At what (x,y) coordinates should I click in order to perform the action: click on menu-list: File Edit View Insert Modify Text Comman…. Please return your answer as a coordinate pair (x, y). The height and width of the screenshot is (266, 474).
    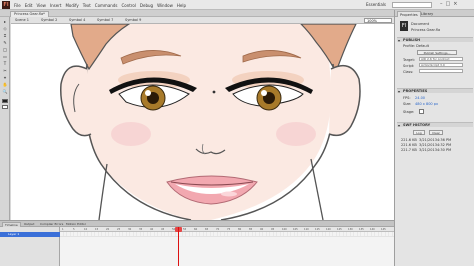
    Looking at the image, I should click on (100, 5).